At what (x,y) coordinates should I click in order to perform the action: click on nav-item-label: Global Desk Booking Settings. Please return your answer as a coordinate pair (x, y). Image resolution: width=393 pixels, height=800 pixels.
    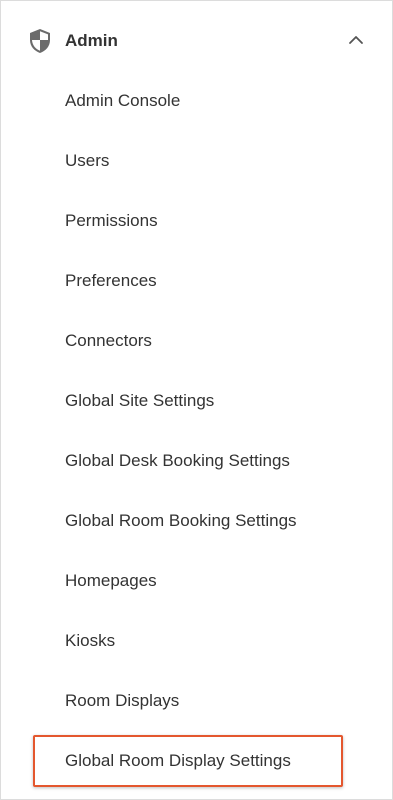
    Looking at the image, I should click on (177, 460).